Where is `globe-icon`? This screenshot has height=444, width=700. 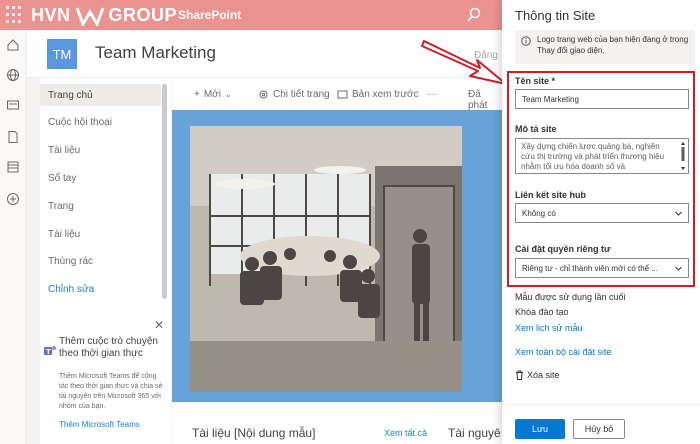 globe-icon is located at coordinates (13, 75).